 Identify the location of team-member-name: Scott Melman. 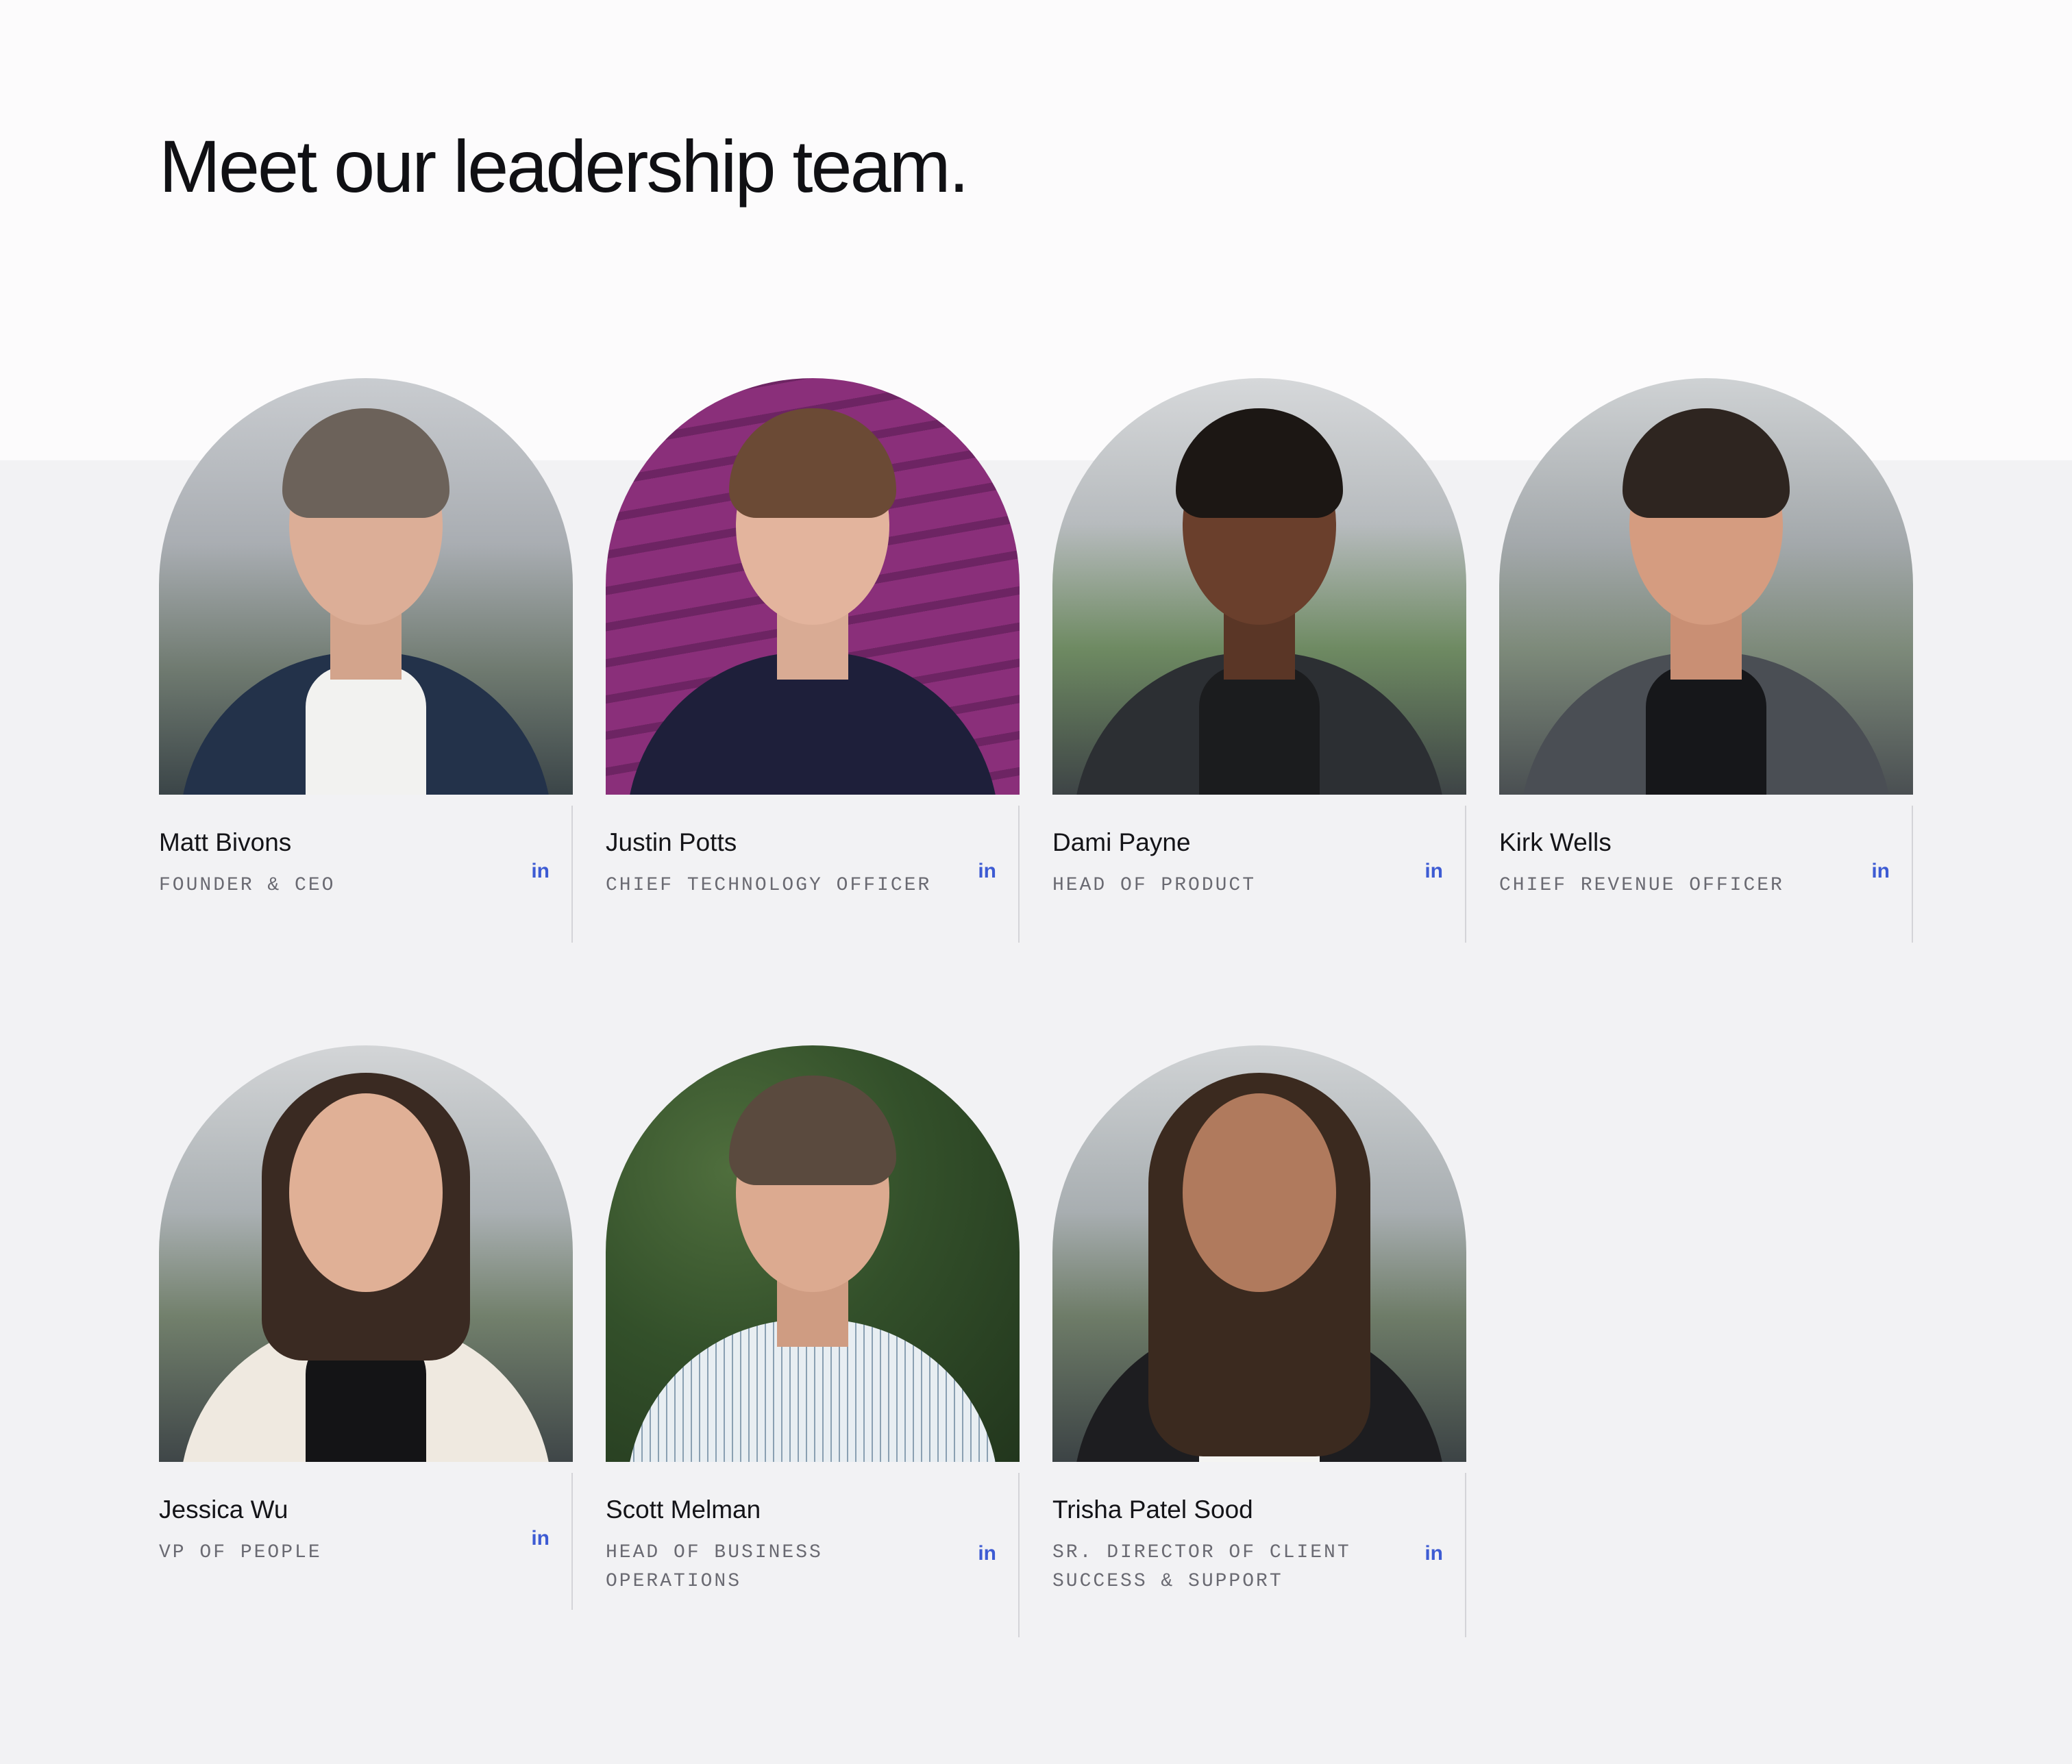
(683, 1510).